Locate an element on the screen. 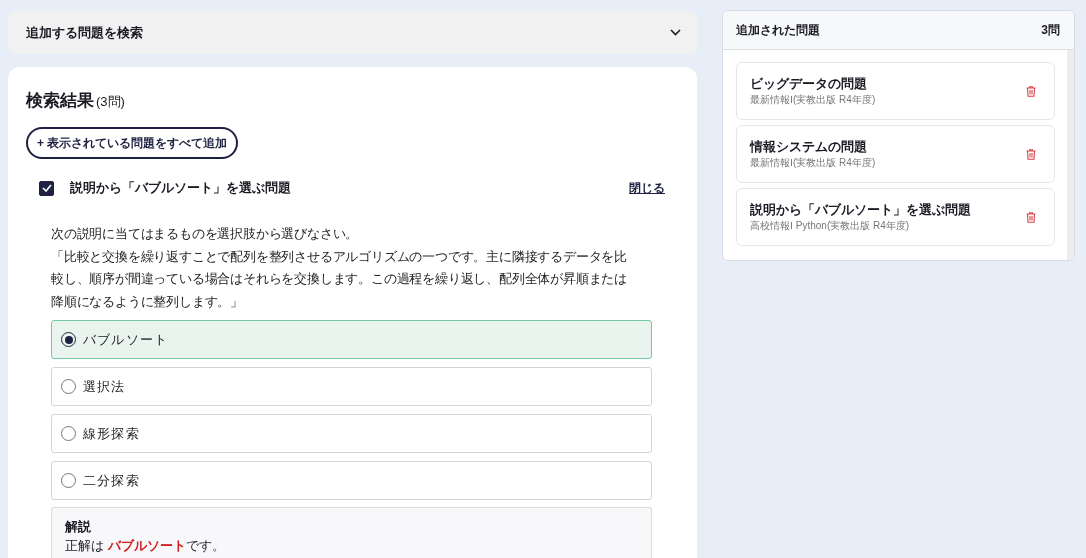 The width and height of the screenshot is (1086, 558). answer-option: バブルソート is located at coordinates (351, 339).